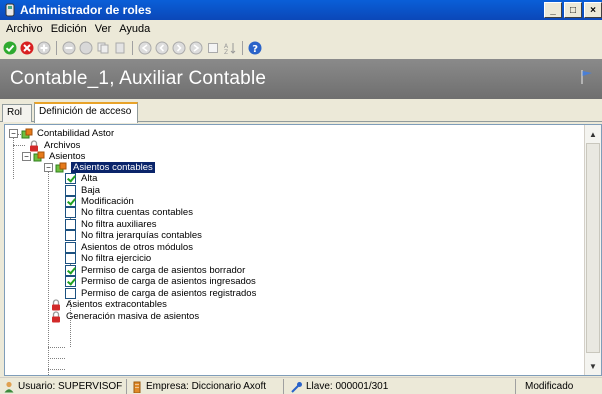 The height and width of the screenshot is (394, 602). I want to click on copy-icon, so click(103, 48).